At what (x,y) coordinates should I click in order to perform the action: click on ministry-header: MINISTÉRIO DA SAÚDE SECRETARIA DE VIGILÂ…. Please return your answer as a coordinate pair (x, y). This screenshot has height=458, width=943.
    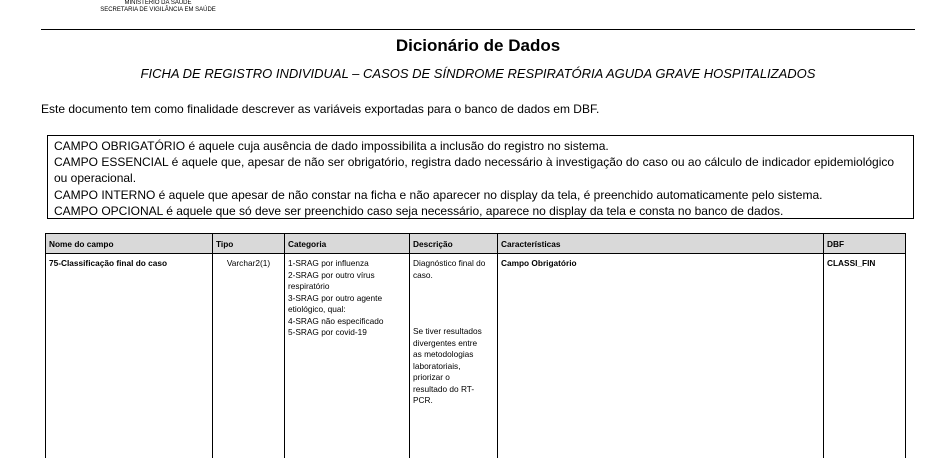
    Looking at the image, I should click on (158, 7).